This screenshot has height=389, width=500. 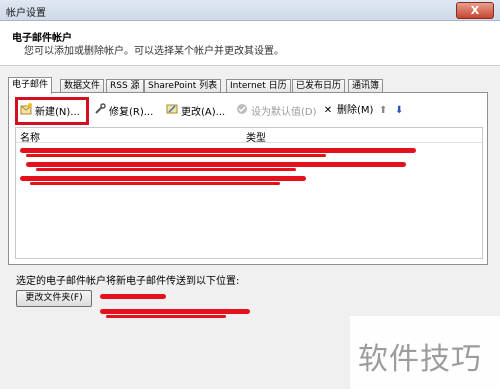 I want to click on move-up-icon: ⬆, so click(x=383, y=110).